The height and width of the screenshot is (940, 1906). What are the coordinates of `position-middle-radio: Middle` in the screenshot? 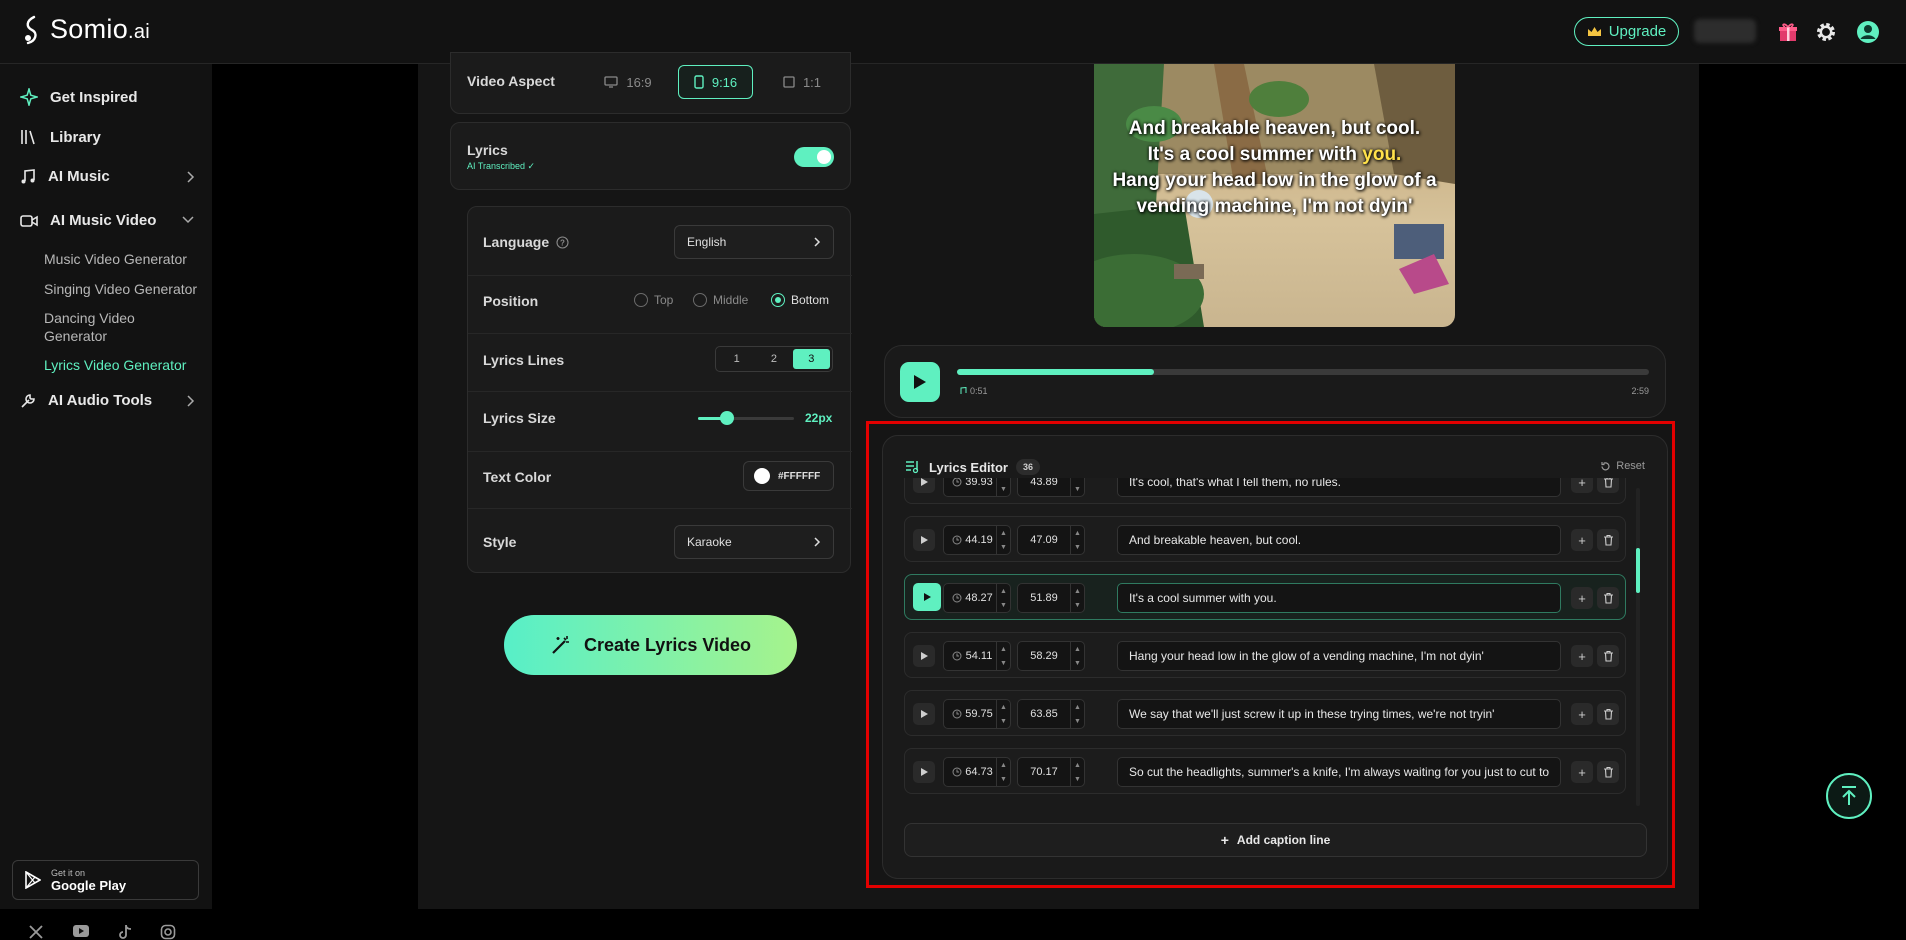 It's located at (720, 300).